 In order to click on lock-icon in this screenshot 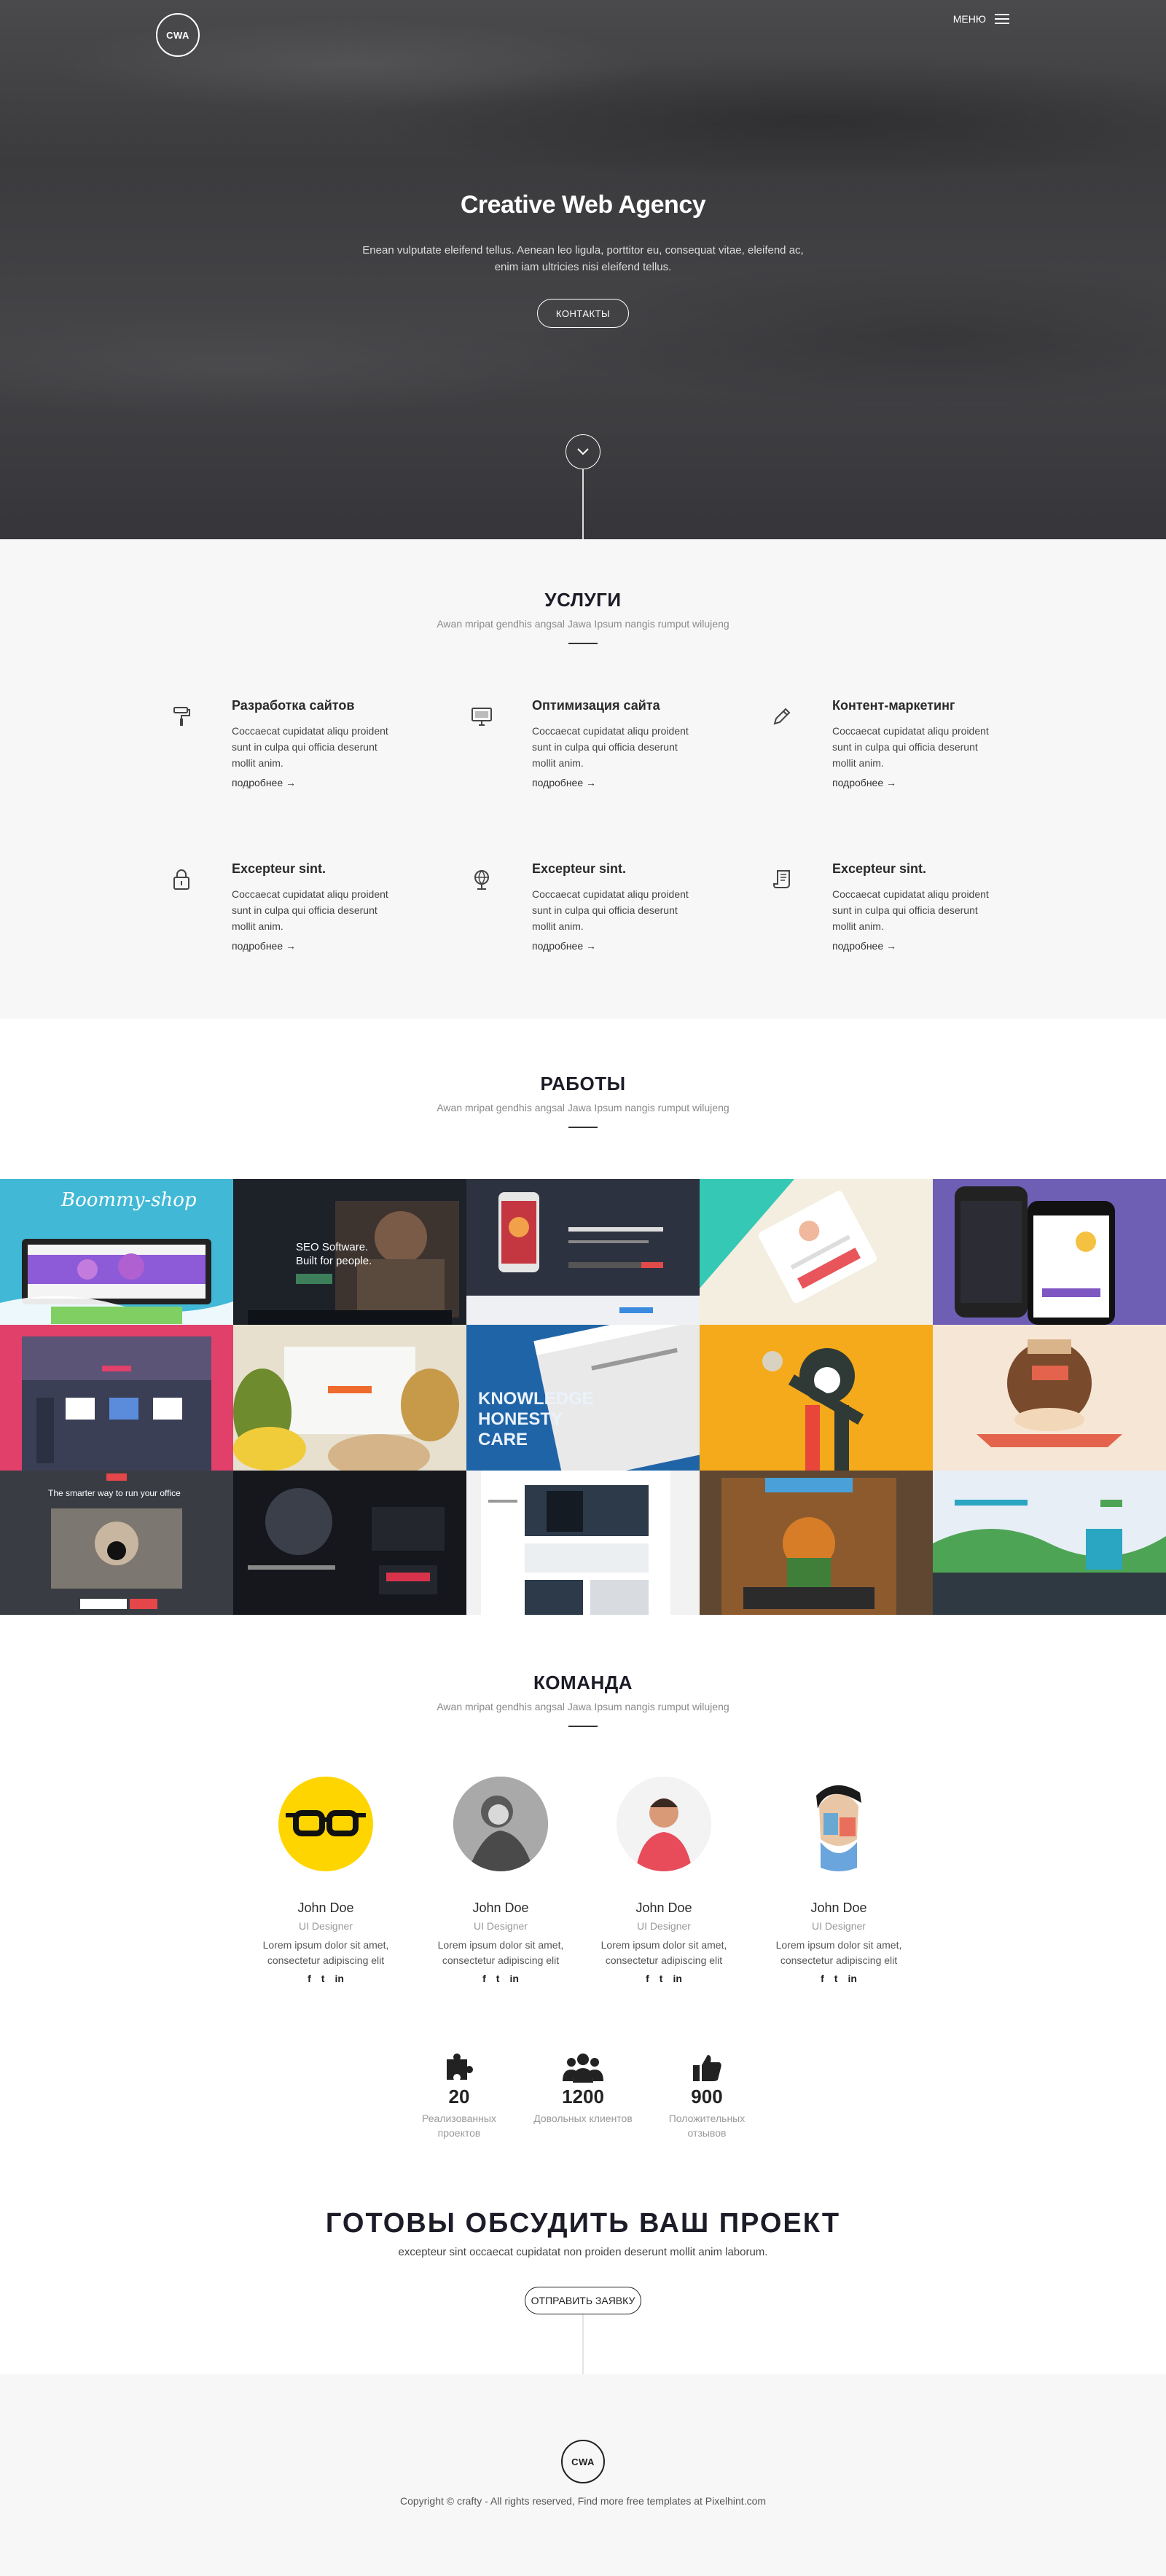, I will do `click(181, 879)`.